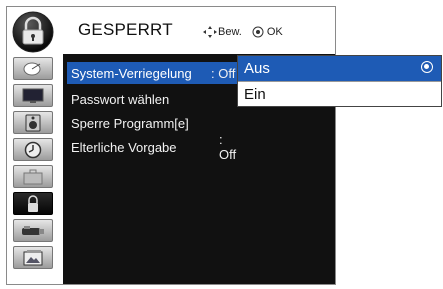 This screenshot has height=289, width=443. I want to click on sidebar-item-time, so click(33, 149).